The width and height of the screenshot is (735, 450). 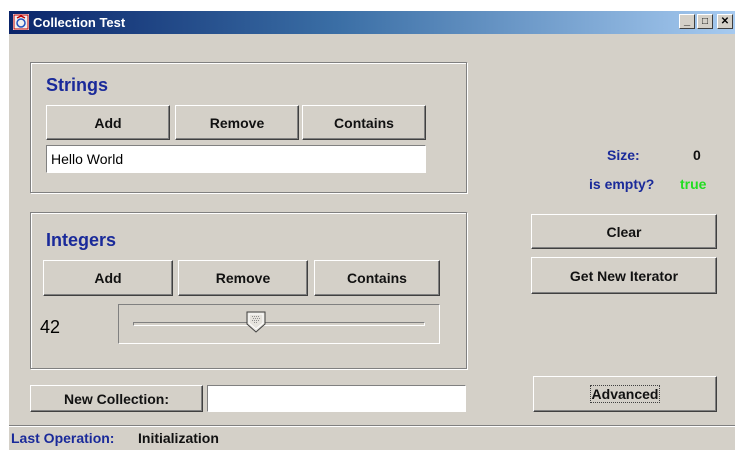 What do you see at coordinates (108, 278) in the screenshot?
I see `integers-add-button: Add` at bounding box center [108, 278].